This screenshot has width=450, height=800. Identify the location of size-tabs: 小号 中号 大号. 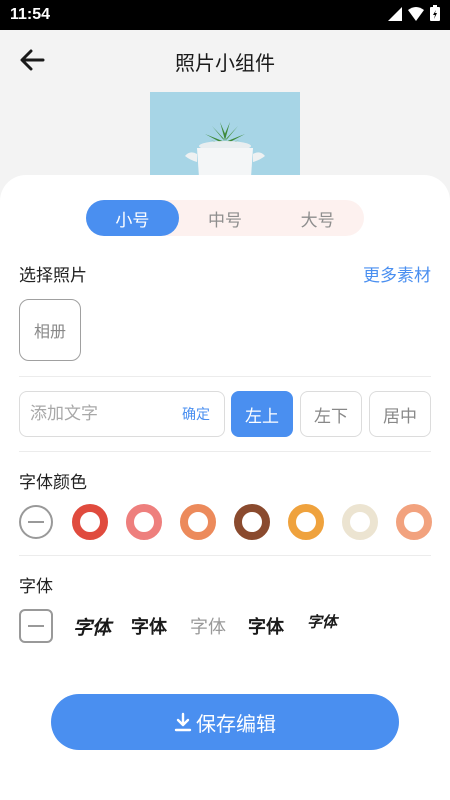
(225, 218).